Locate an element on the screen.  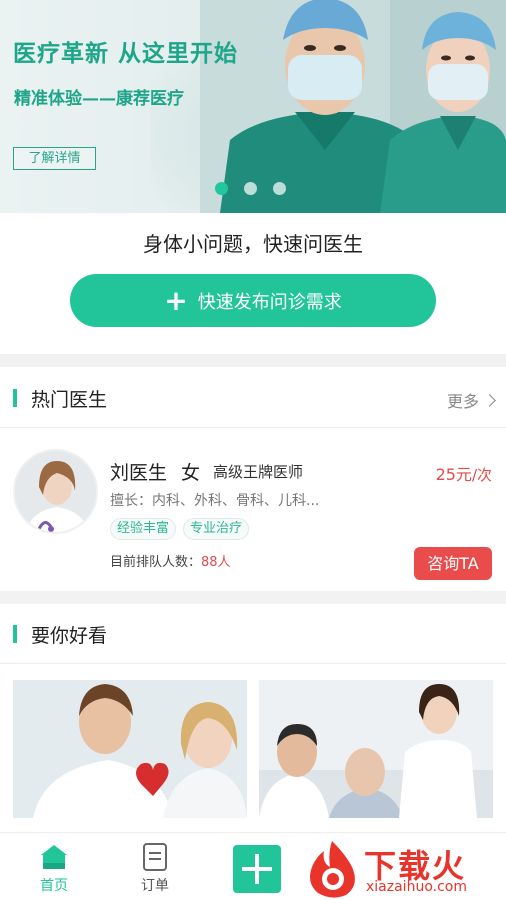
home-icon is located at coordinates (54, 857).